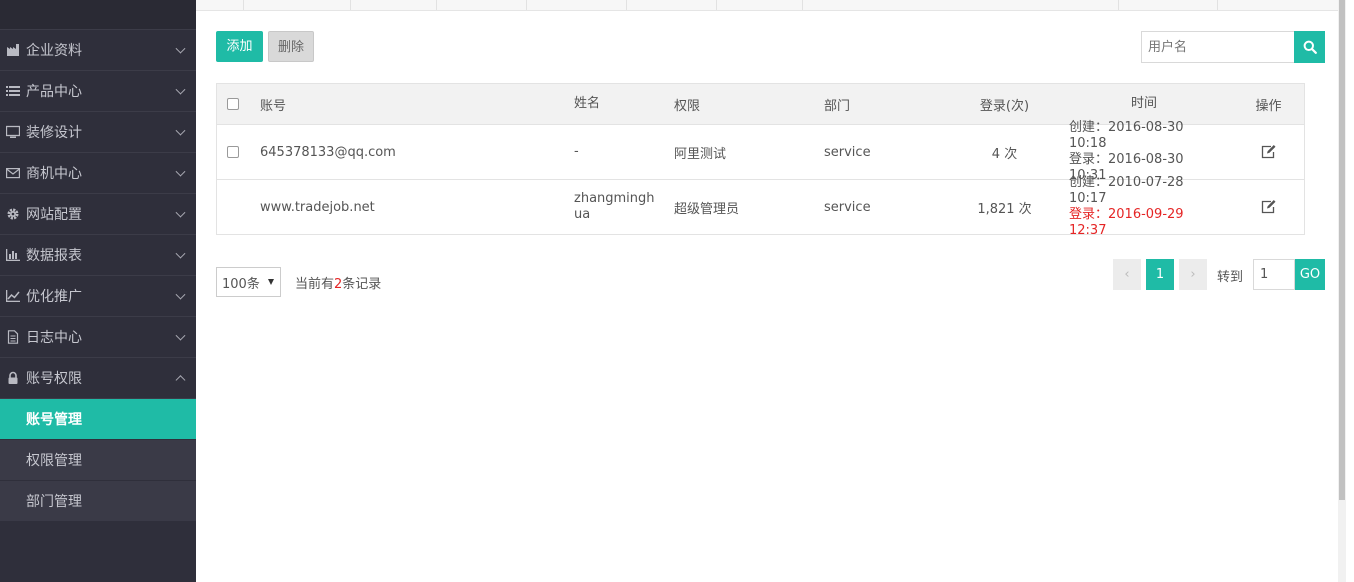 Image resolution: width=1354 pixels, height=582 pixels. Describe the element at coordinates (1143, 103) in the screenshot. I see `header-time: 时间` at that location.